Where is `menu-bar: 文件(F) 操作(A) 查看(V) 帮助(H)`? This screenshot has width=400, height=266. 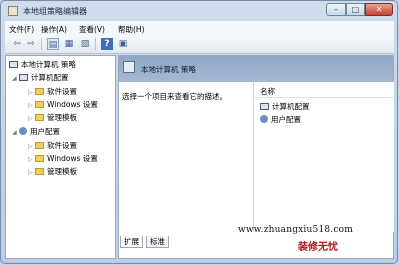 menu-bar: 文件(F) 操作(A) 查看(V) 帮助(H) is located at coordinates (199, 28).